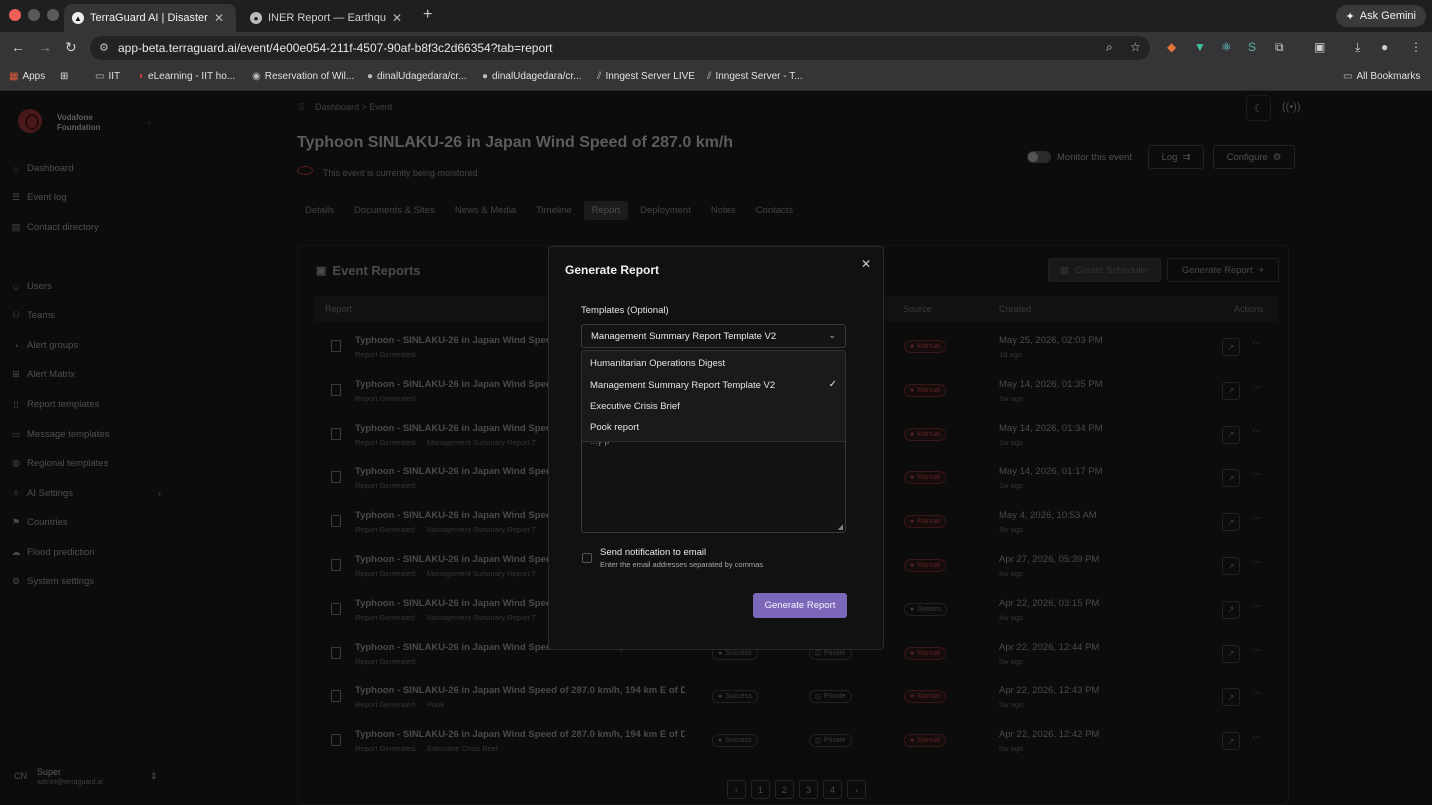 Image resolution: width=1432 pixels, height=805 pixels. What do you see at coordinates (86, 493) in the screenshot?
I see `sidebar-item-ai-settings: ✧ AI Settings ›` at bounding box center [86, 493].